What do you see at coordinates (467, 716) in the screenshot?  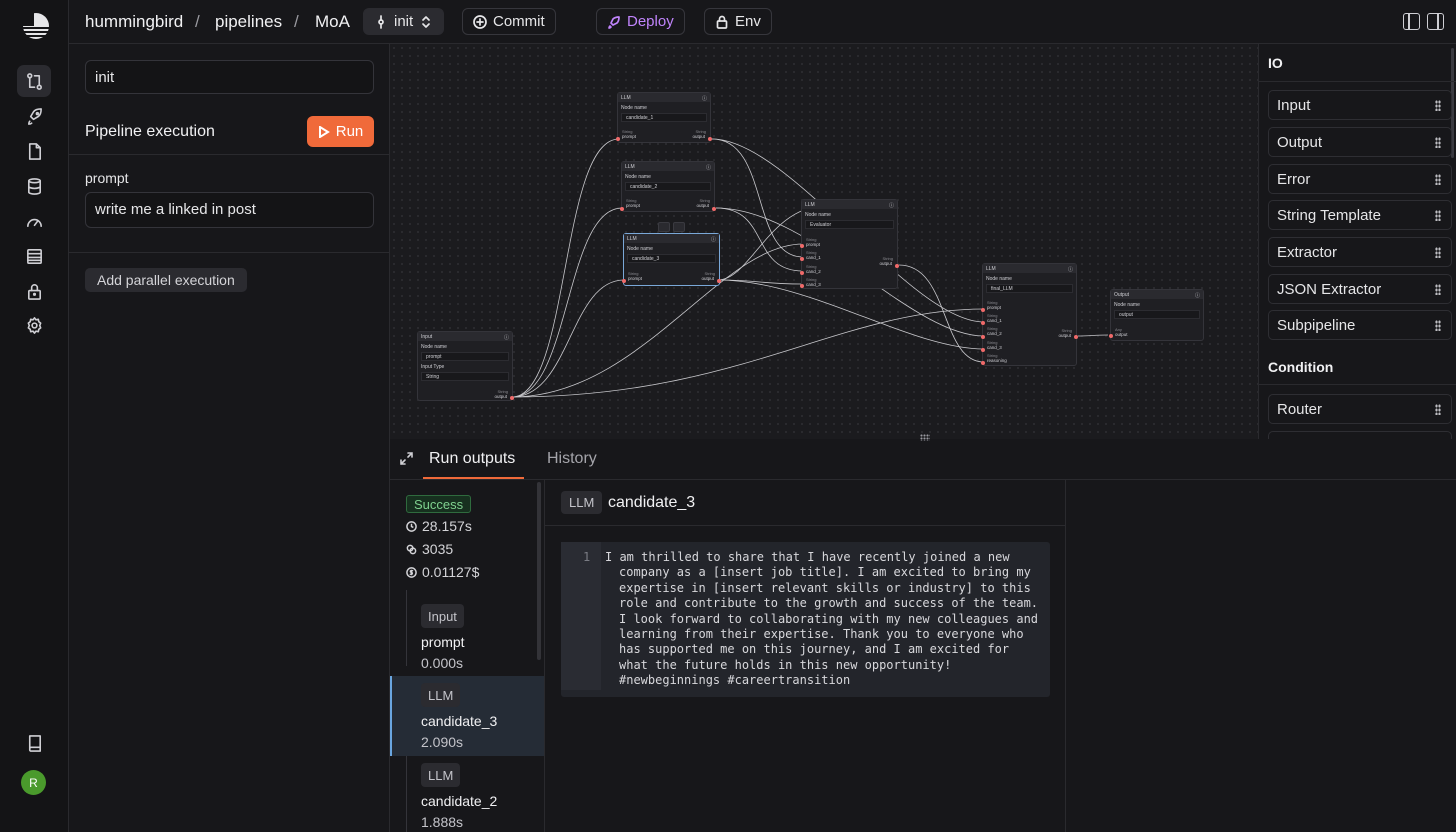 I see `run-step-selected: LLM candidate_3 2.090s` at bounding box center [467, 716].